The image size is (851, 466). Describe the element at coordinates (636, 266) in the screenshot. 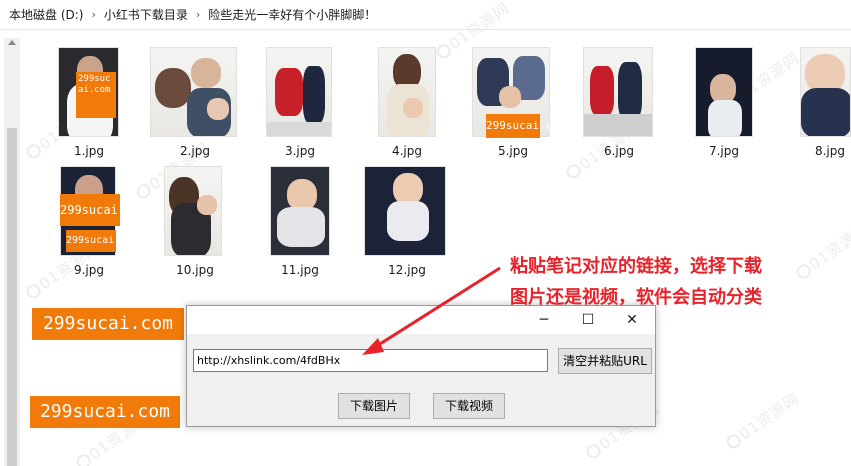

I see `annotation-text-line1: 粘贴笔记对应的链接，选择下载` at that location.